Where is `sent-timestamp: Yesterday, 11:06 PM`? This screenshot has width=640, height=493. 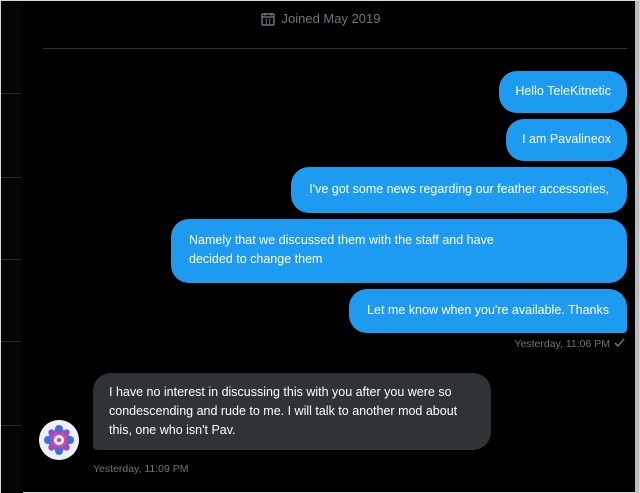
sent-timestamp: Yesterday, 11:06 PM is located at coordinates (562, 344).